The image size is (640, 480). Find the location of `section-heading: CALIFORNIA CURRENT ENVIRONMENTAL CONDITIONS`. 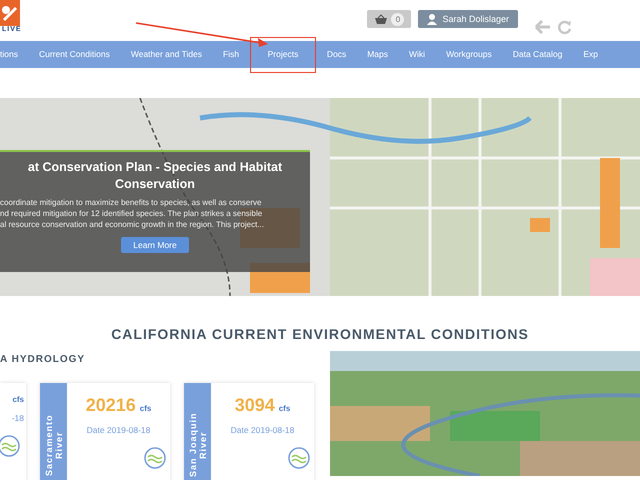

section-heading: CALIFORNIA CURRENT ENVIRONMENTAL CONDITIONS is located at coordinates (320, 335).